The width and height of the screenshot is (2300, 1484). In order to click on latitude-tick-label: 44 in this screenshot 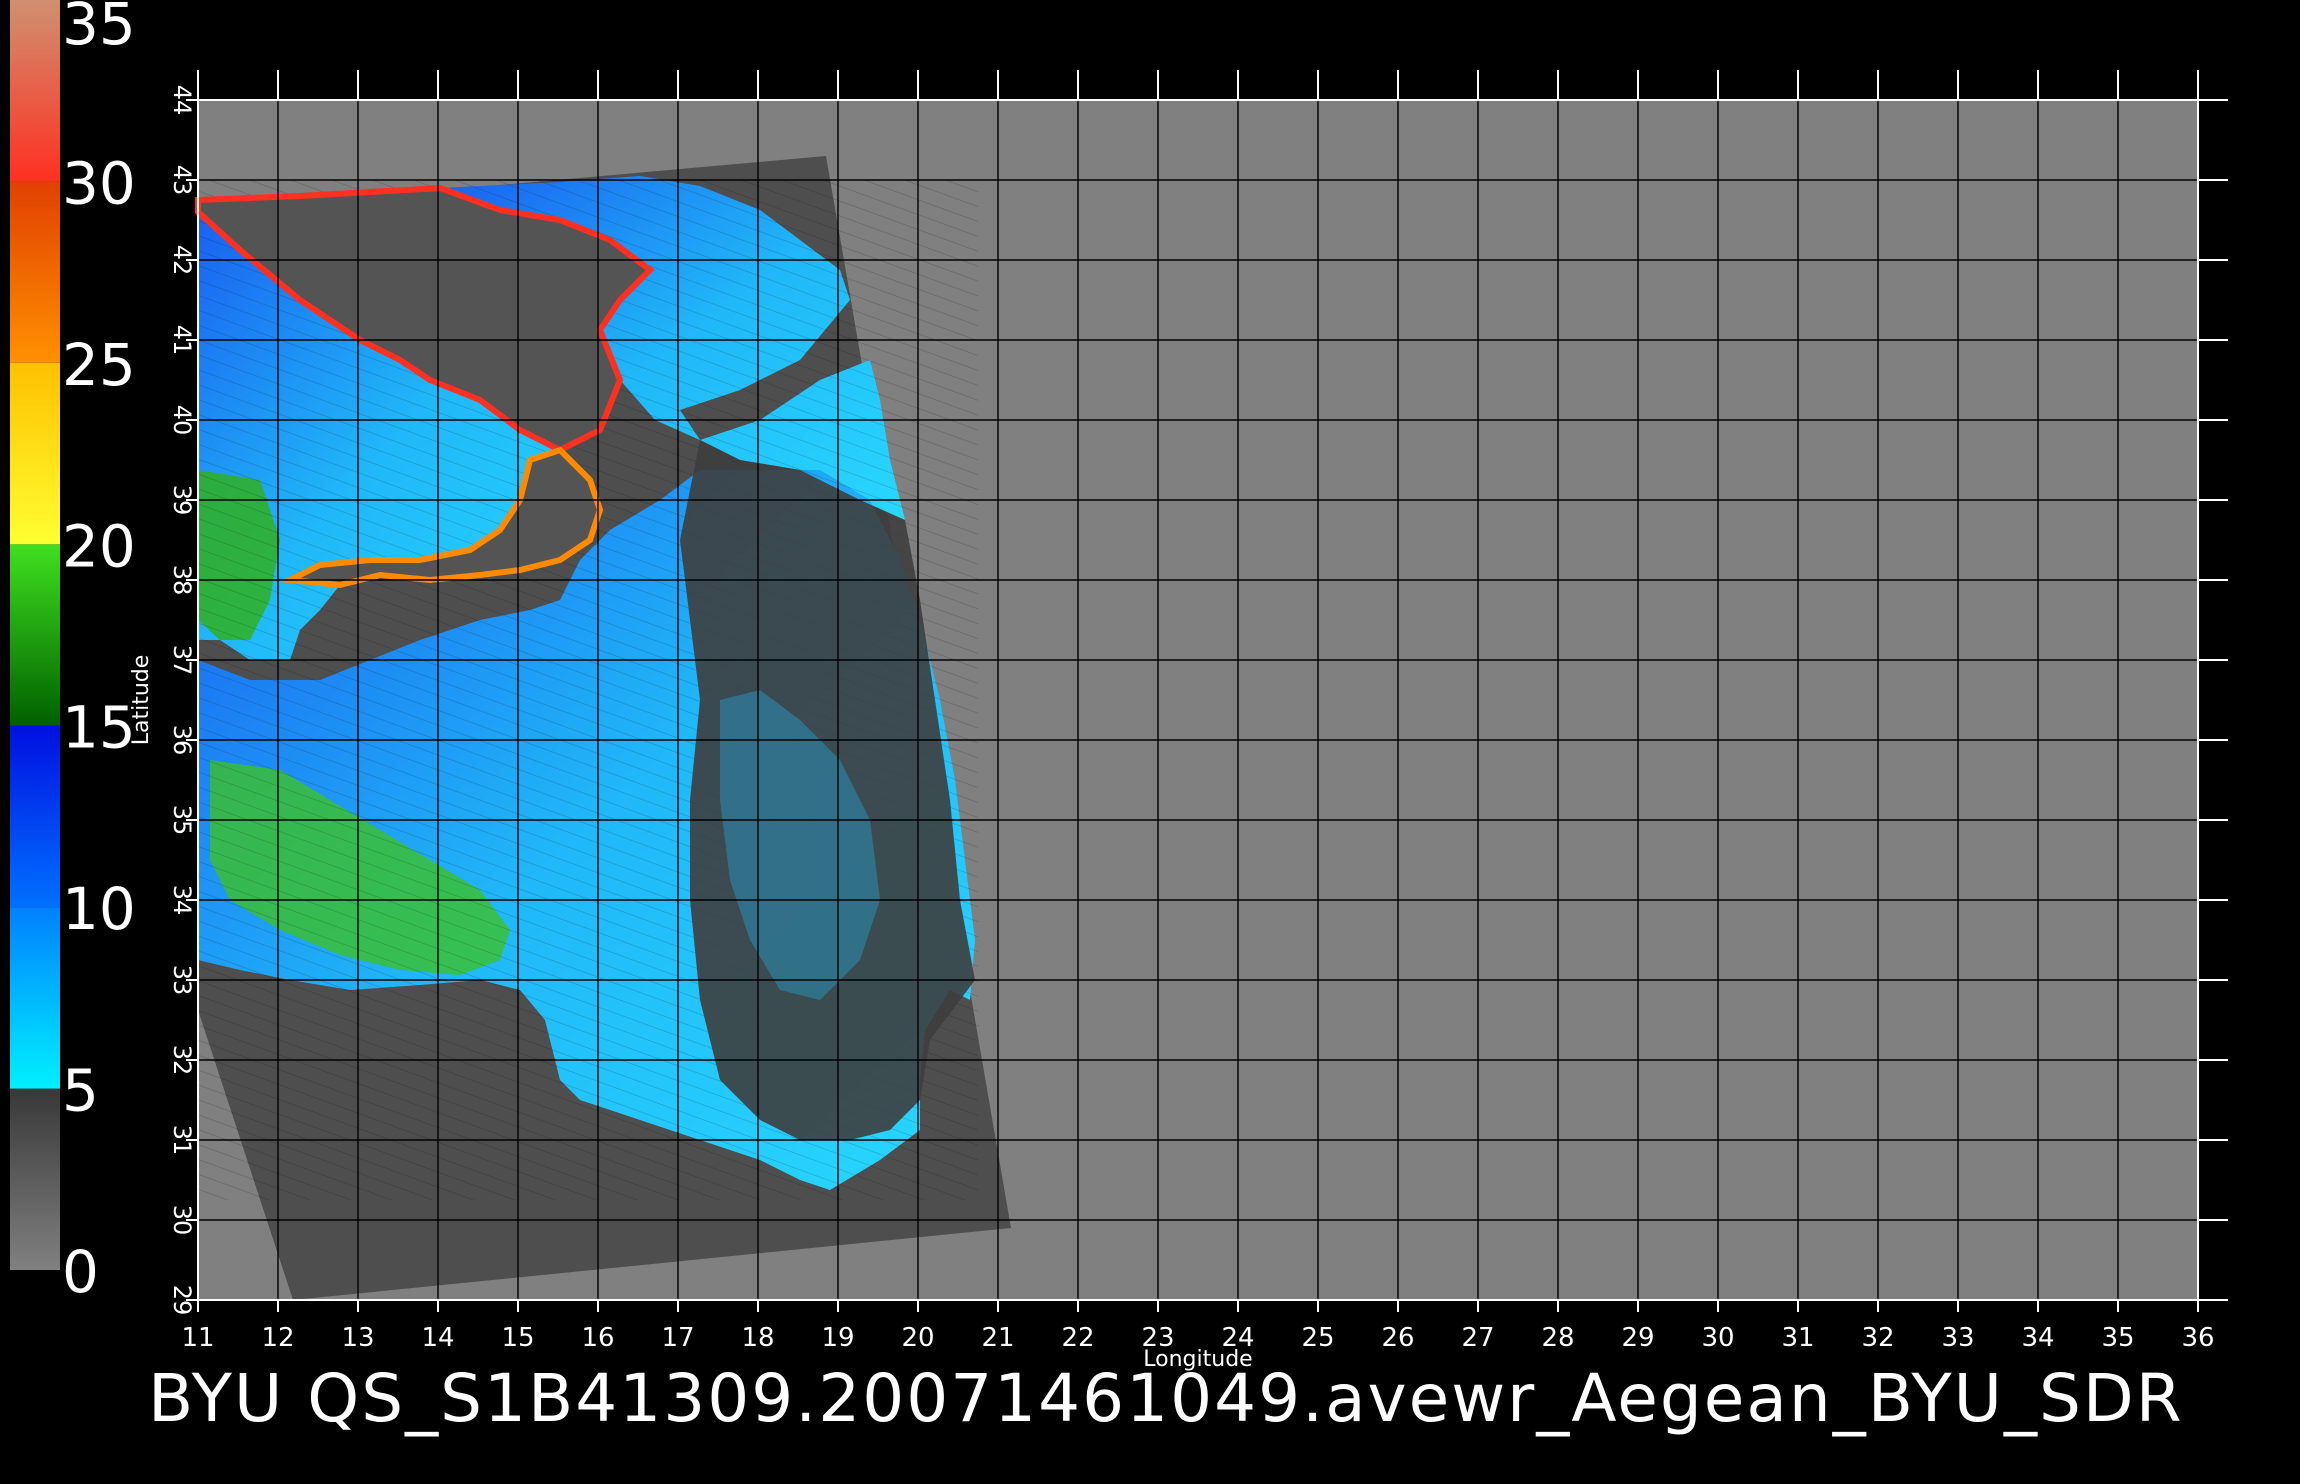, I will do `click(182, 100)`.